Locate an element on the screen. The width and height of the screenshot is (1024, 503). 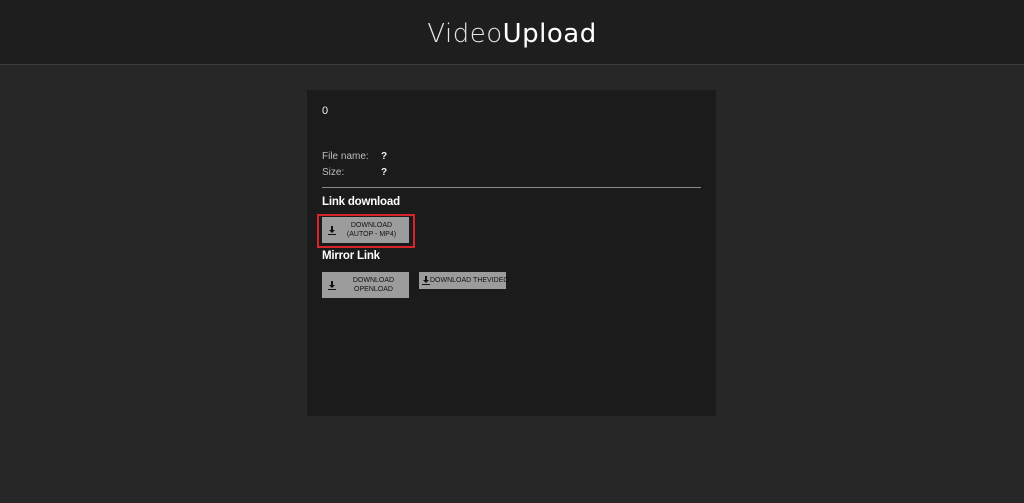
site-logo: VideoUpload is located at coordinates (512, 34).